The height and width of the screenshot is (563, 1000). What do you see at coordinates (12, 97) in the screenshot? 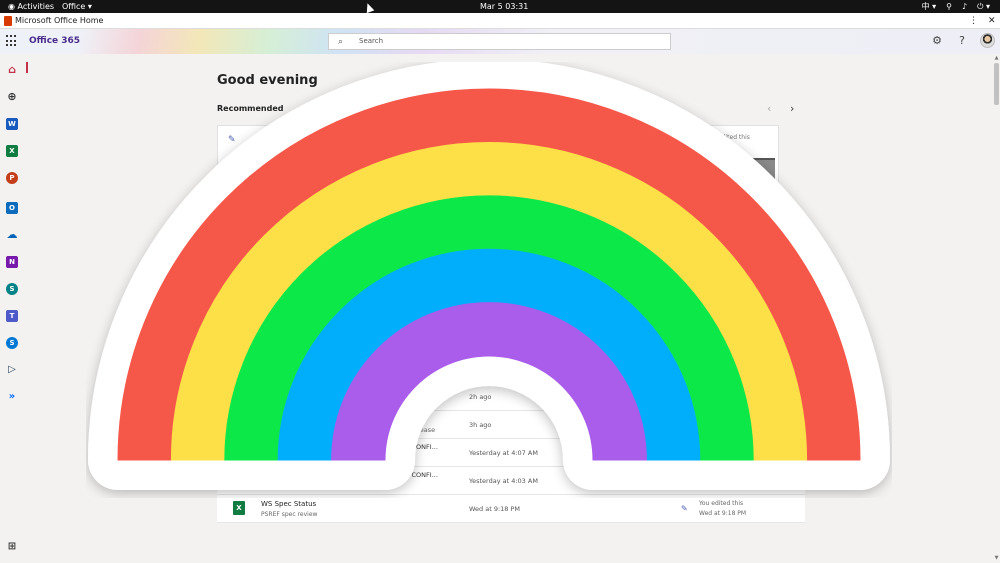
I see `create-icon: ⊕` at bounding box center [12, 97].